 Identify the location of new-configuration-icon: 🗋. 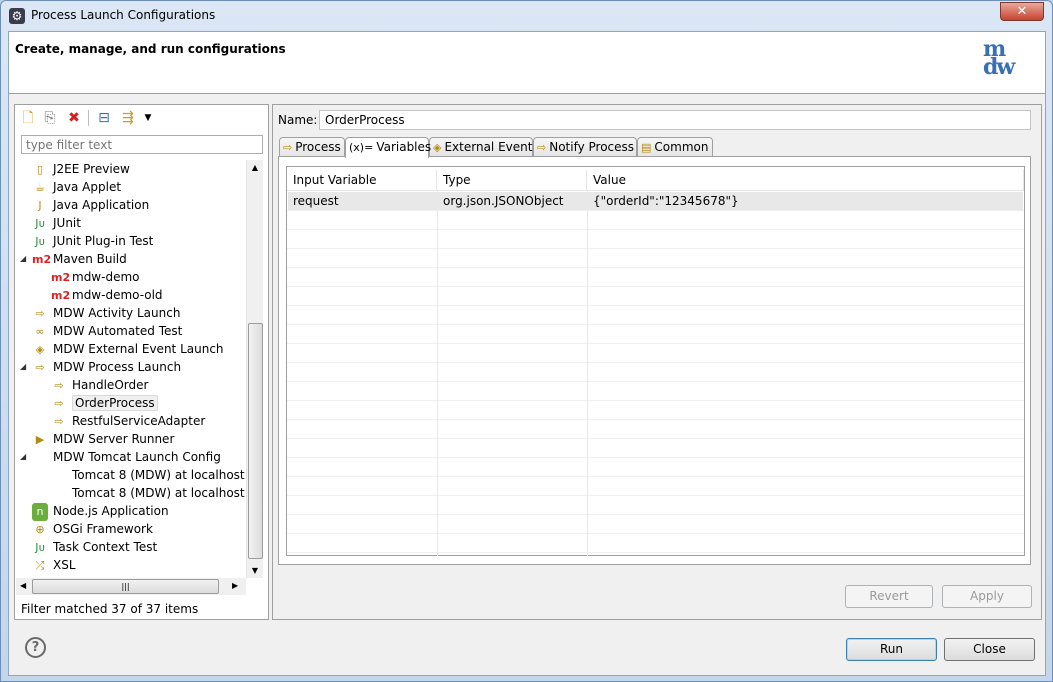
(28, 118).